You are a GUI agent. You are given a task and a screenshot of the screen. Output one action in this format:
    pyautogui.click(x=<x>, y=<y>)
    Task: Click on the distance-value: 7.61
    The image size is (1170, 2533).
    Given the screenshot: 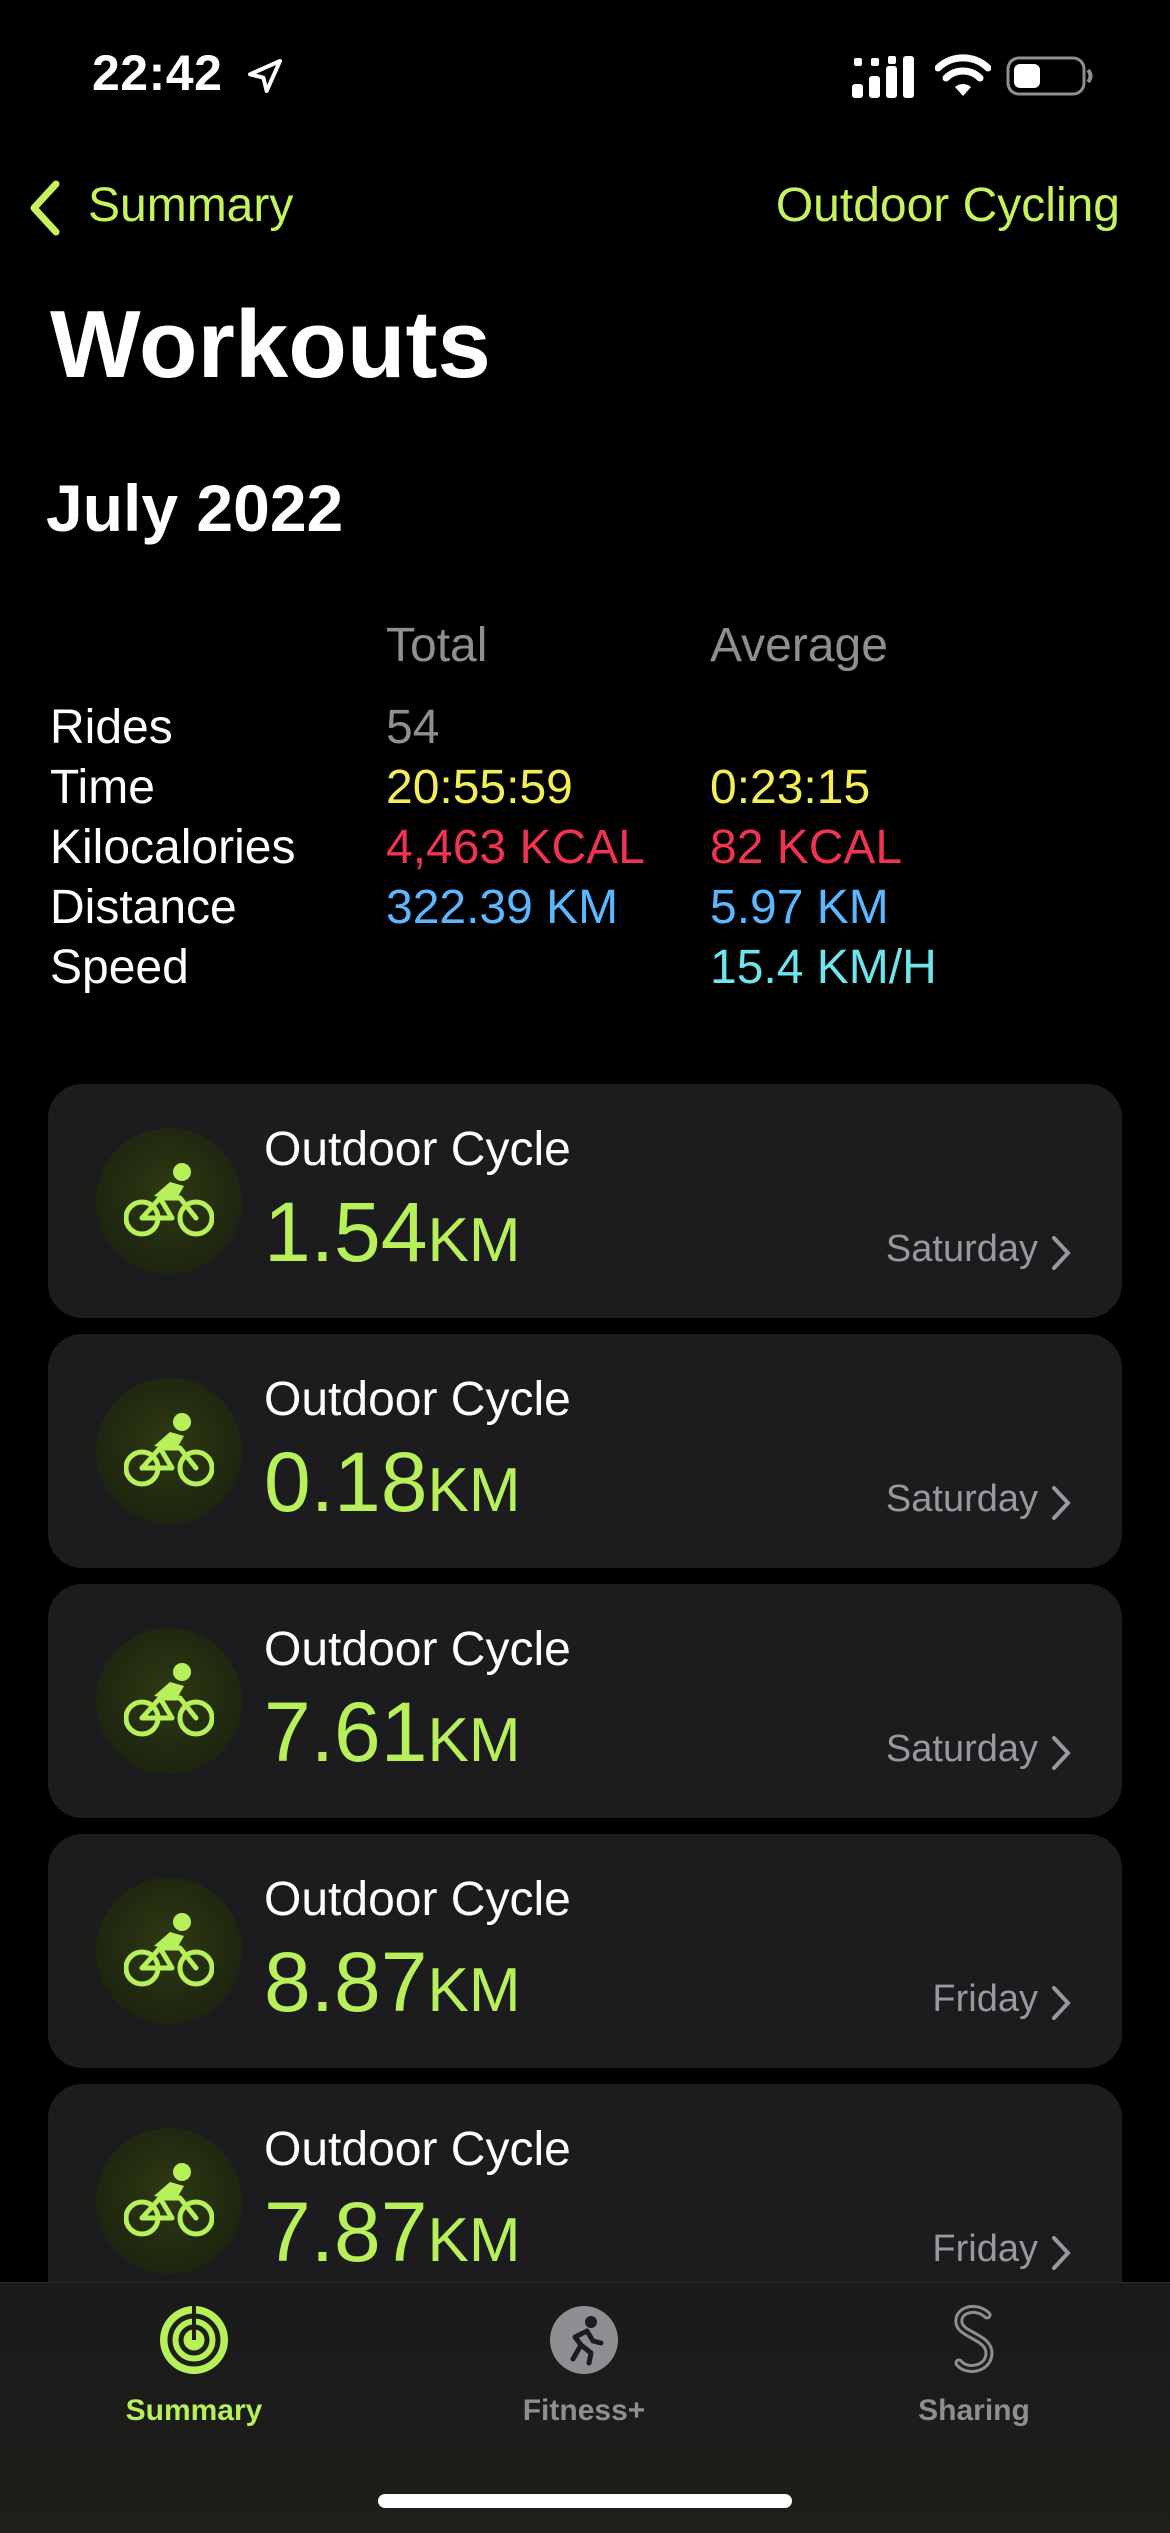 What is the action you would take?
    pyautogui.click(x=346, y=1732)
    